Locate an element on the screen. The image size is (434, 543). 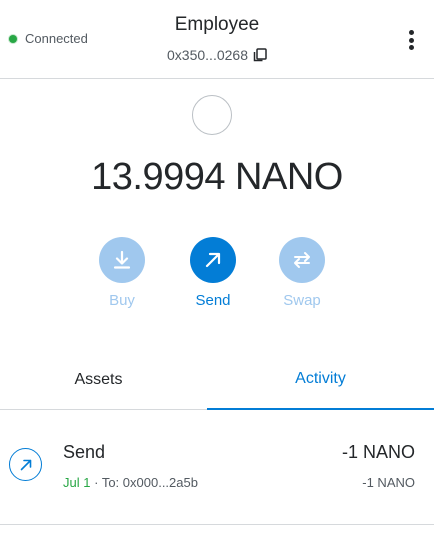
swap-button: Swap is located at coordinates (302, 273).